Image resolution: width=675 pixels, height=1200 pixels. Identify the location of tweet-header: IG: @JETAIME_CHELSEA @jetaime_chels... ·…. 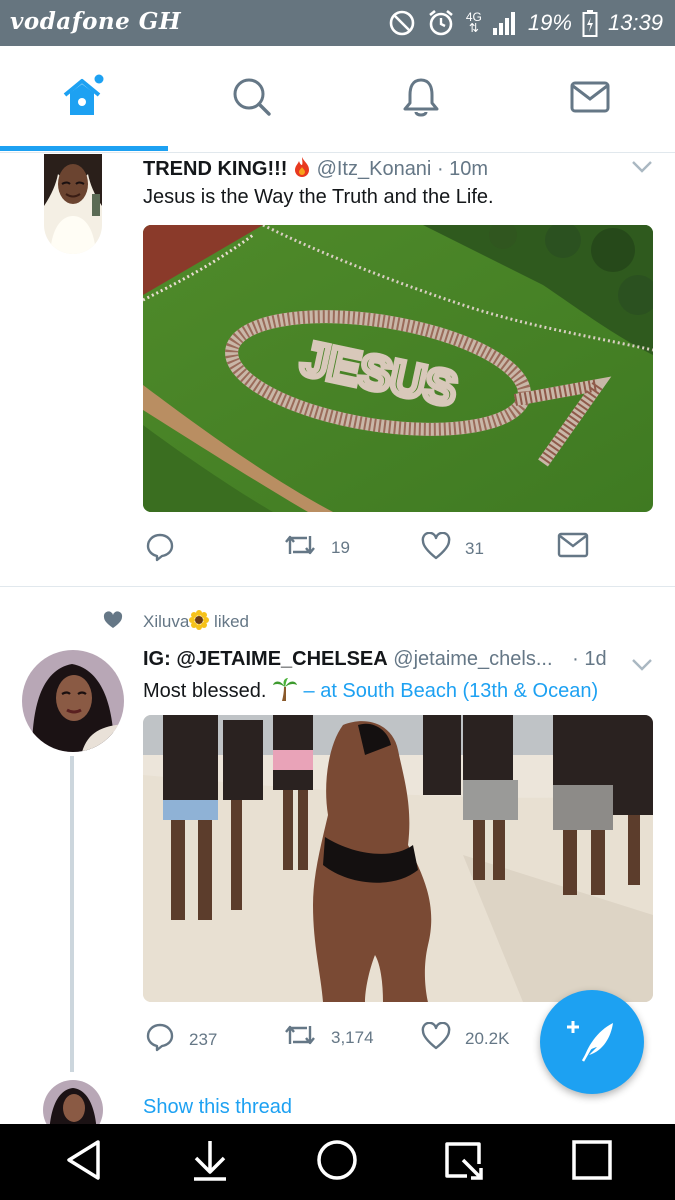
(375, 659).